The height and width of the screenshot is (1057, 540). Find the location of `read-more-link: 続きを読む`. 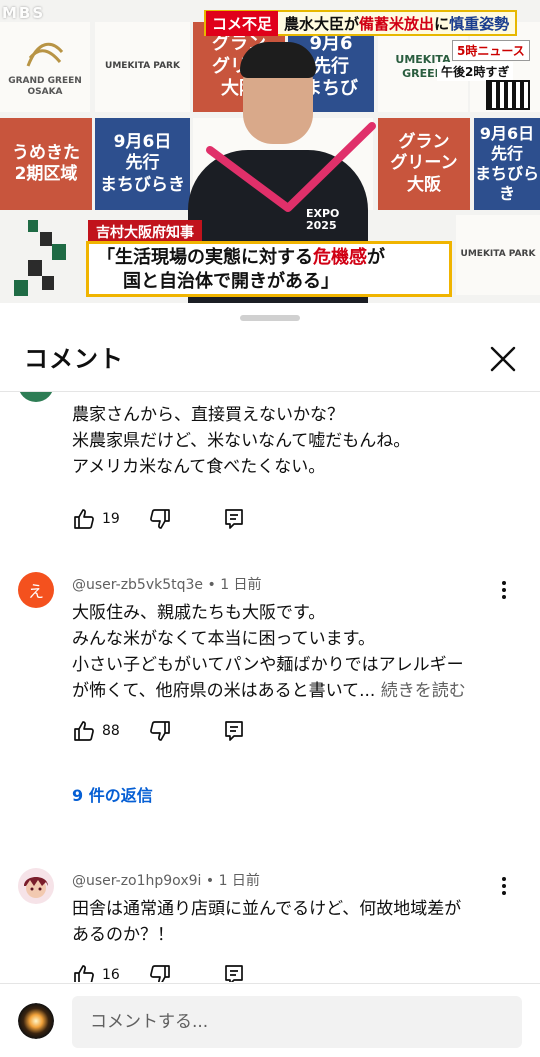

read-more-link: 続きを読む is located at coordinates (423, 691).